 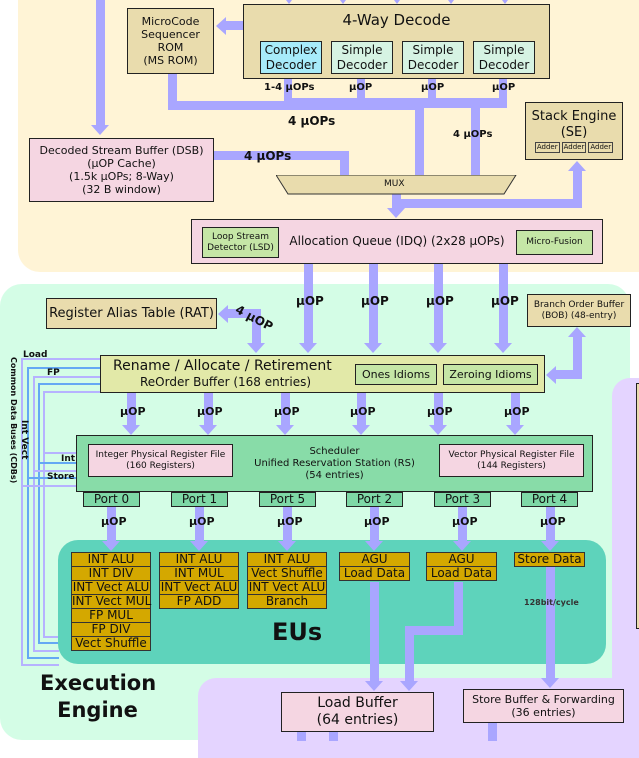 I want to click on stack-engine-line: (SE), so click(x=574, y=132).